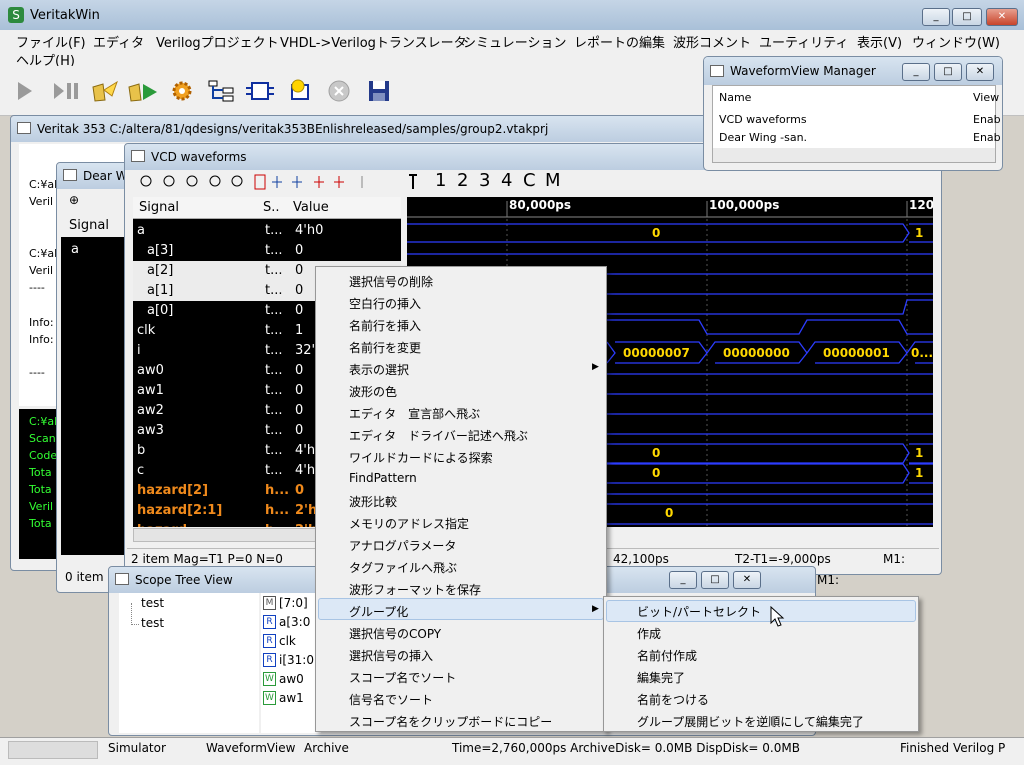  Describe the element at coordinates (402, 677) in the screenshot. I see `context-menu-item: スコープ名でソート` at that location.